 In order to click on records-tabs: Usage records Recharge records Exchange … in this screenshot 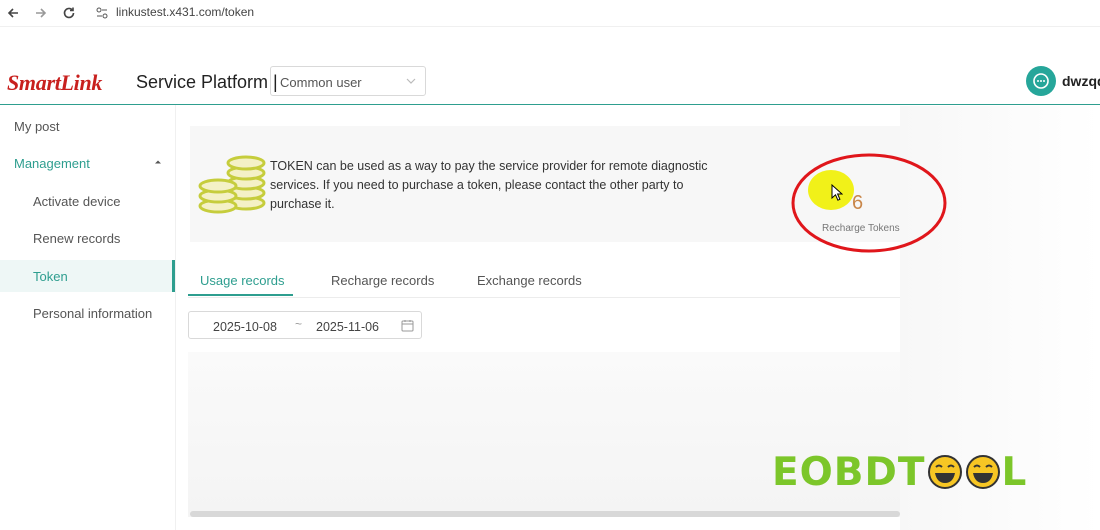, I will do `click(544, 281)`.